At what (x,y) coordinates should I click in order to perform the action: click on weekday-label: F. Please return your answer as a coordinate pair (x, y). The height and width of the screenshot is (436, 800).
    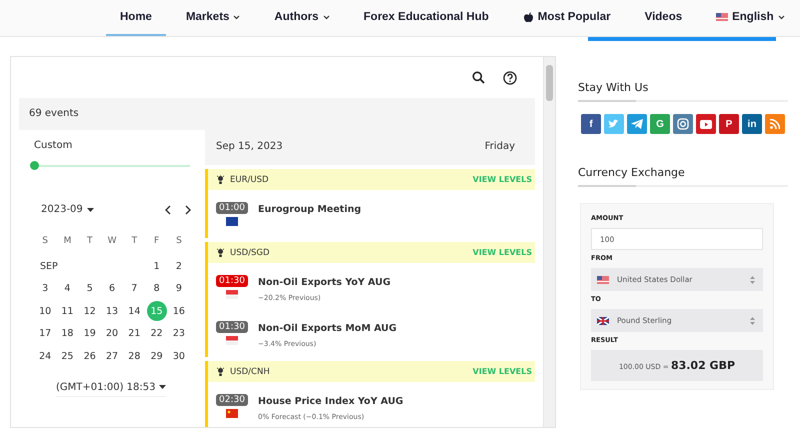
    Looking at the image, I should click on (157, 241).